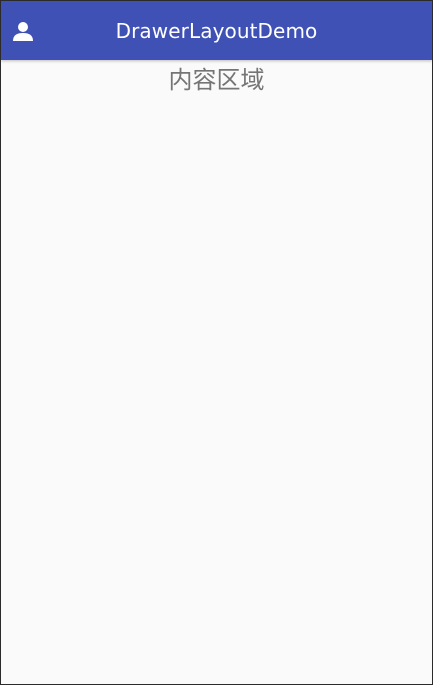 This screenshot has height=685, width=433. I want to click on app-toolbar: DrawerLayoutDemo, so click(216, 30).